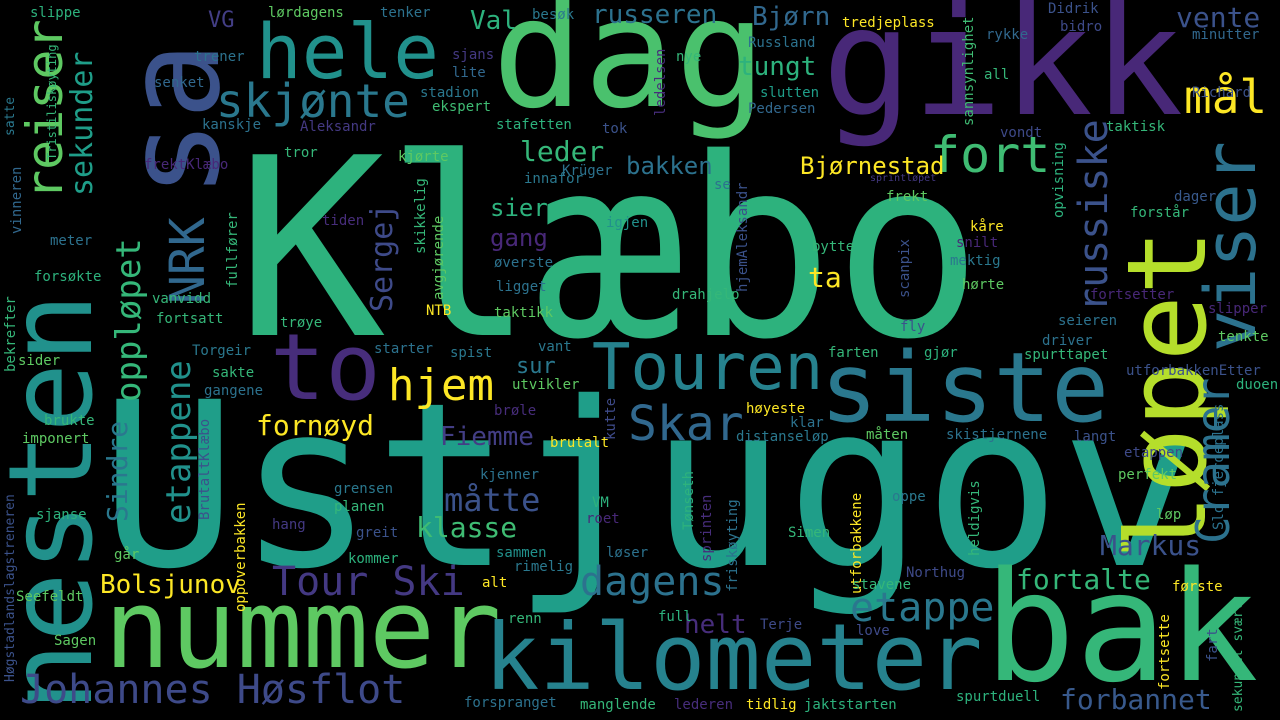  Describe the element at coordinates (809, 533) in the screenshot. I see `word-simen: Simen` at that location.